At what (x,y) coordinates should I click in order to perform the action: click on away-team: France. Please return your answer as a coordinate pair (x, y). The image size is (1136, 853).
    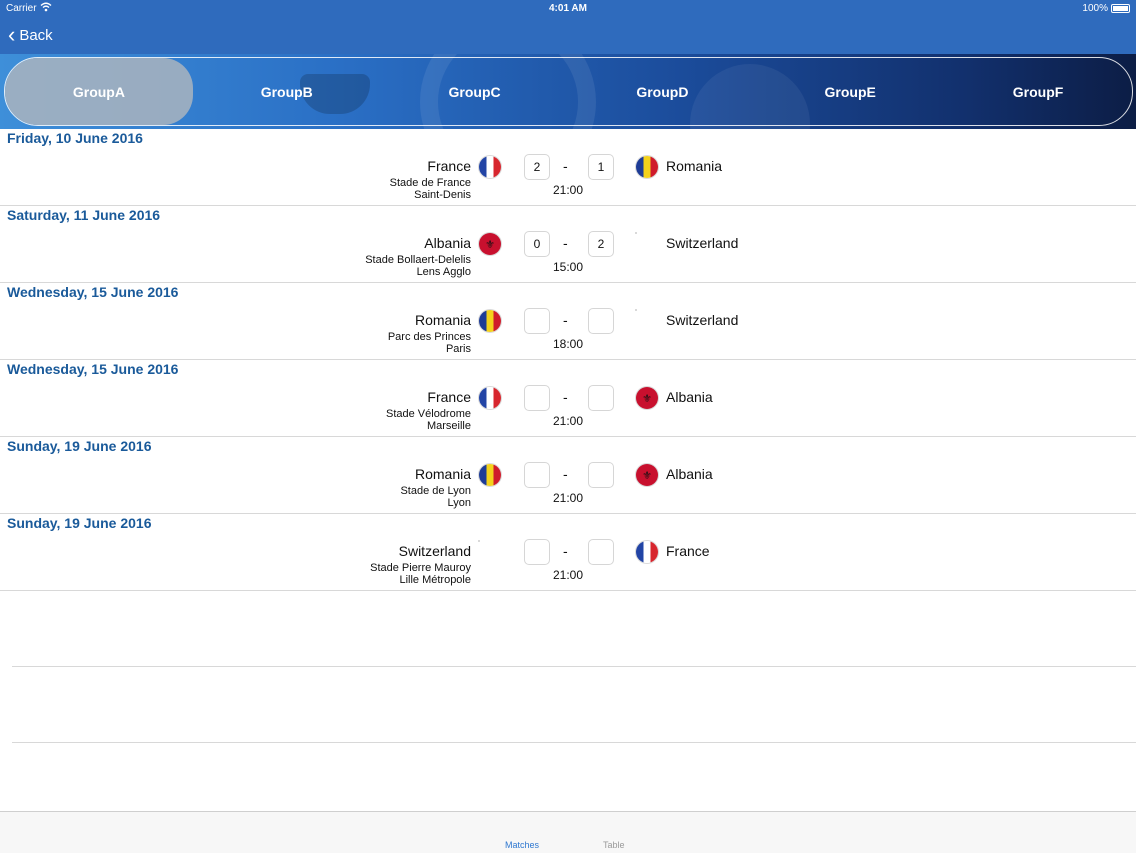
    Looking at the image, I should click on (688, 551).